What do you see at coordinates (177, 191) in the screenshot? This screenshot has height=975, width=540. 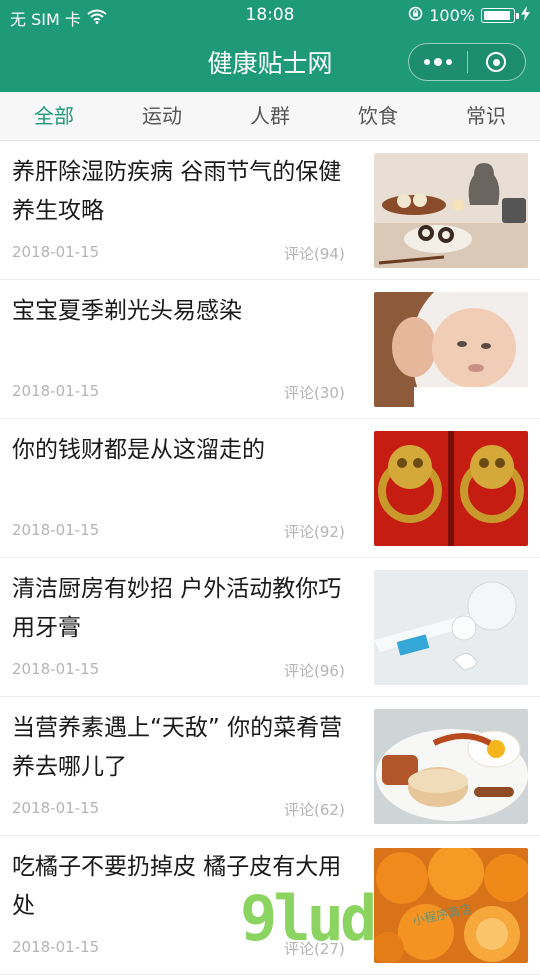 I see `article-title: 养肝除湿防疾病 谷雨节气的保健养生攻略` at bounding box center [177, 191].